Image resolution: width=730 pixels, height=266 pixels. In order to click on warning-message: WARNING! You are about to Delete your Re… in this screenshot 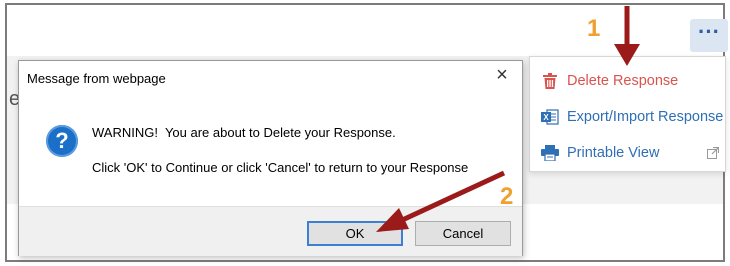, I will do `click(244, 132)`.